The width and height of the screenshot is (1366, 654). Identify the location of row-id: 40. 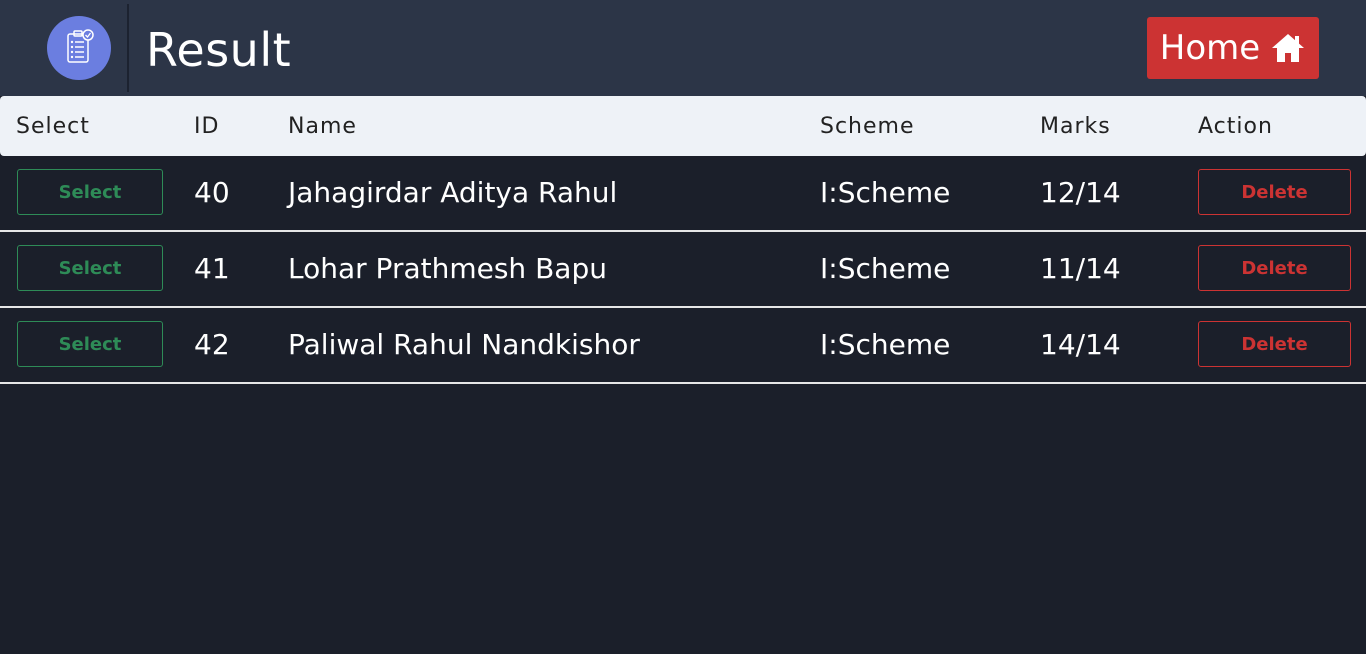
(212, 192).